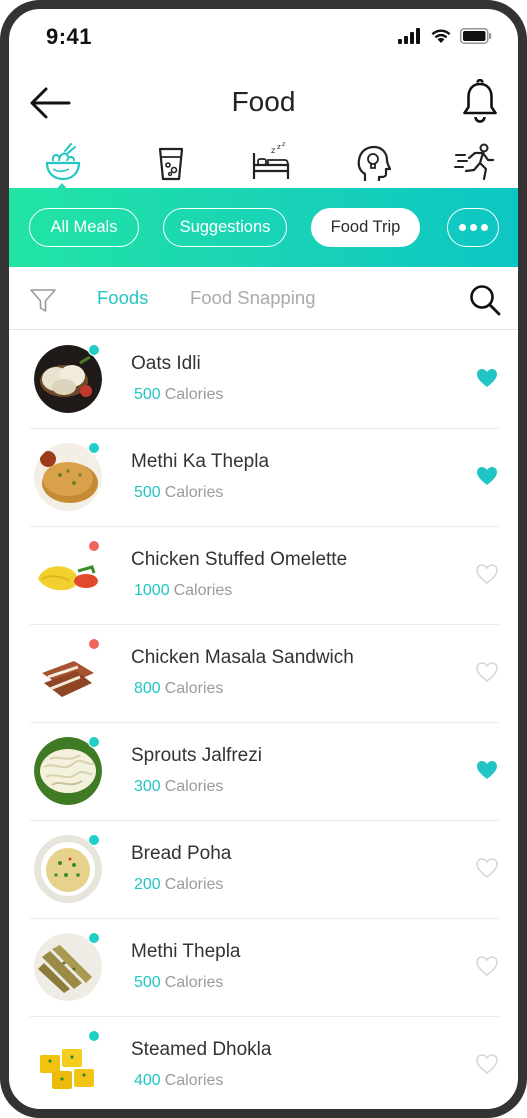 The height and width of the screenshot is (1118, 527). Describe the element at coordinates (264, 968) in the screenshot. I see `food-list-item: Methi Thepla 500 Calories` at that location.